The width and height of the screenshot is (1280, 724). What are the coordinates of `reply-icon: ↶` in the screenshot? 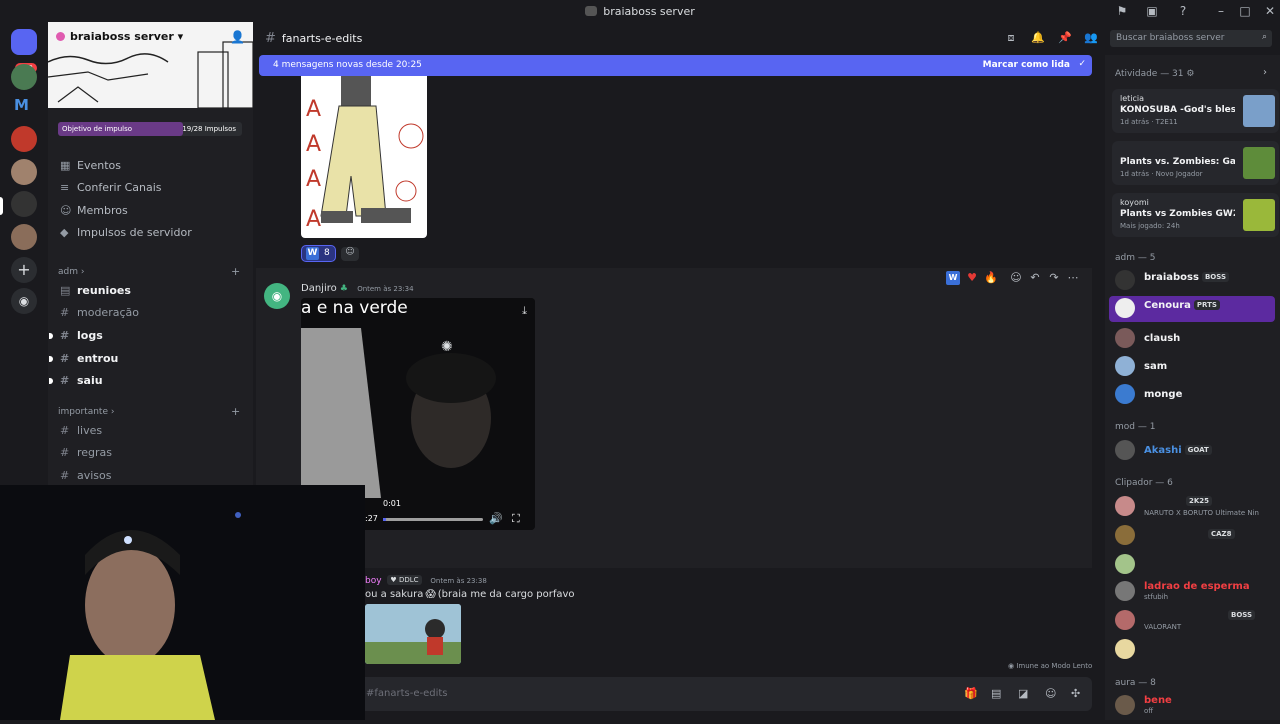 It's located at (1035, 278).